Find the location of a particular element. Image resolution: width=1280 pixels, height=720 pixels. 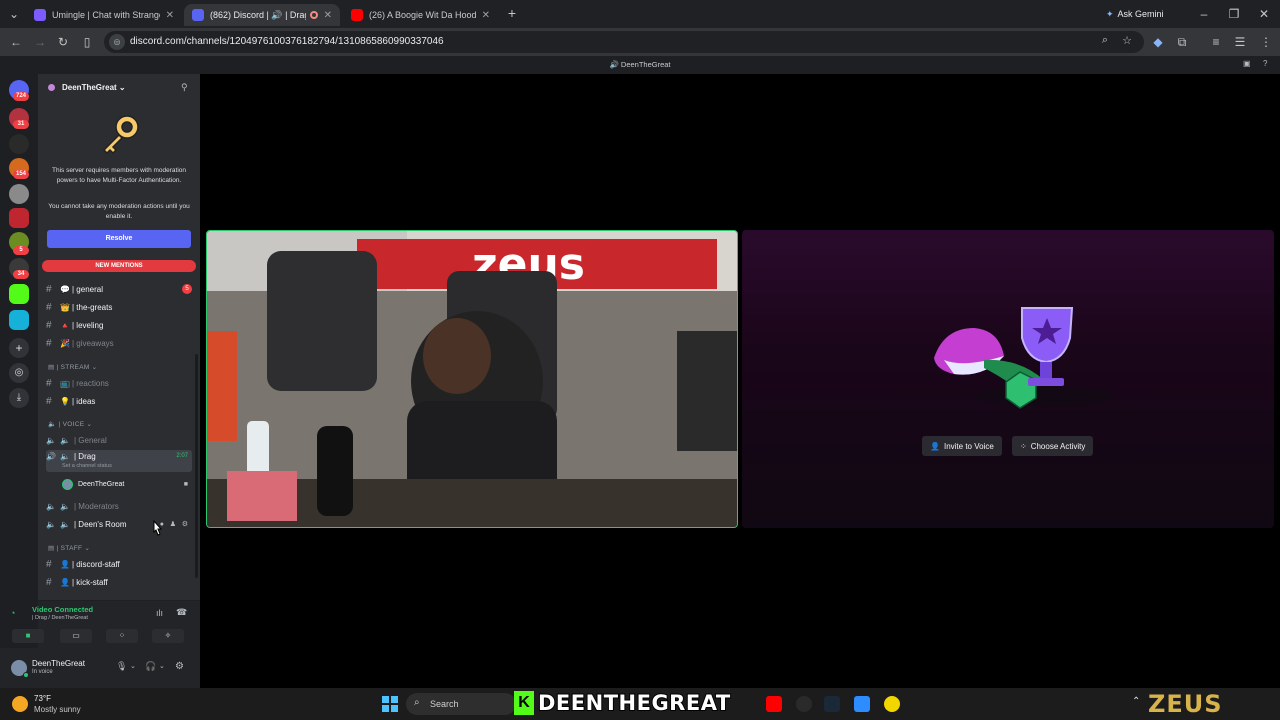

channel-emoji: 🔺 is located at coordinates (65, 325).